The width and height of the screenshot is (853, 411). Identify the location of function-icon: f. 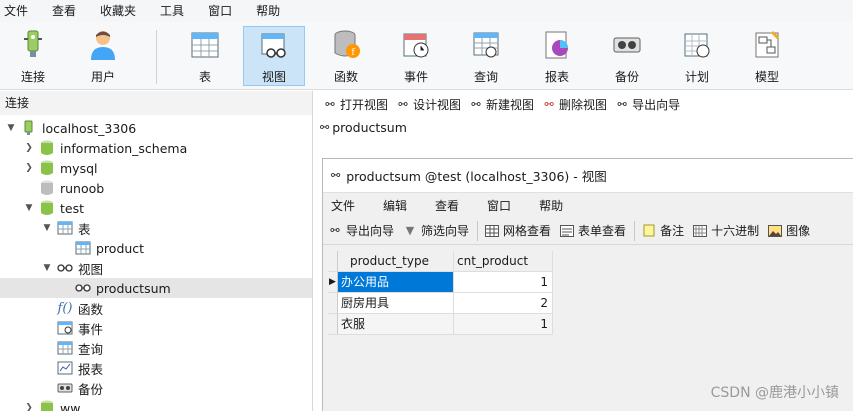
(346, 45).